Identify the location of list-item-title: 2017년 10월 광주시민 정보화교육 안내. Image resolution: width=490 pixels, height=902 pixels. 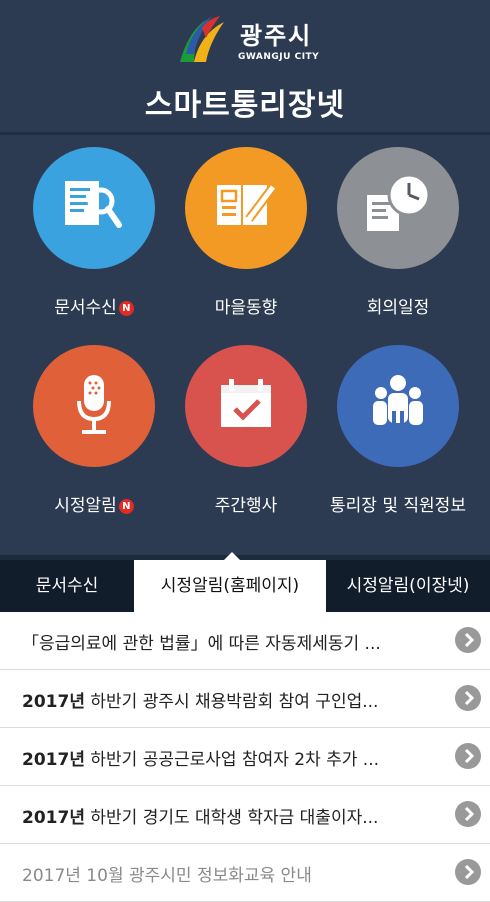
(167, 876).